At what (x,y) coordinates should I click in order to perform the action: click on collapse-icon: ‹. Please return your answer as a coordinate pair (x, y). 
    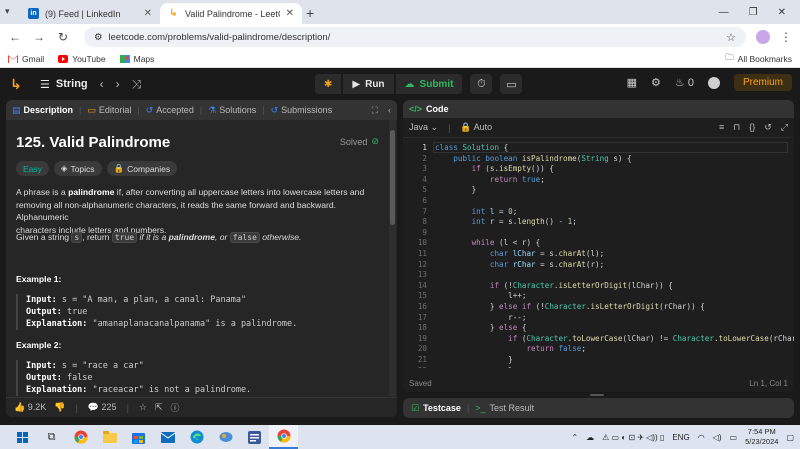
    Looking at the image, I should click on (389, 110).